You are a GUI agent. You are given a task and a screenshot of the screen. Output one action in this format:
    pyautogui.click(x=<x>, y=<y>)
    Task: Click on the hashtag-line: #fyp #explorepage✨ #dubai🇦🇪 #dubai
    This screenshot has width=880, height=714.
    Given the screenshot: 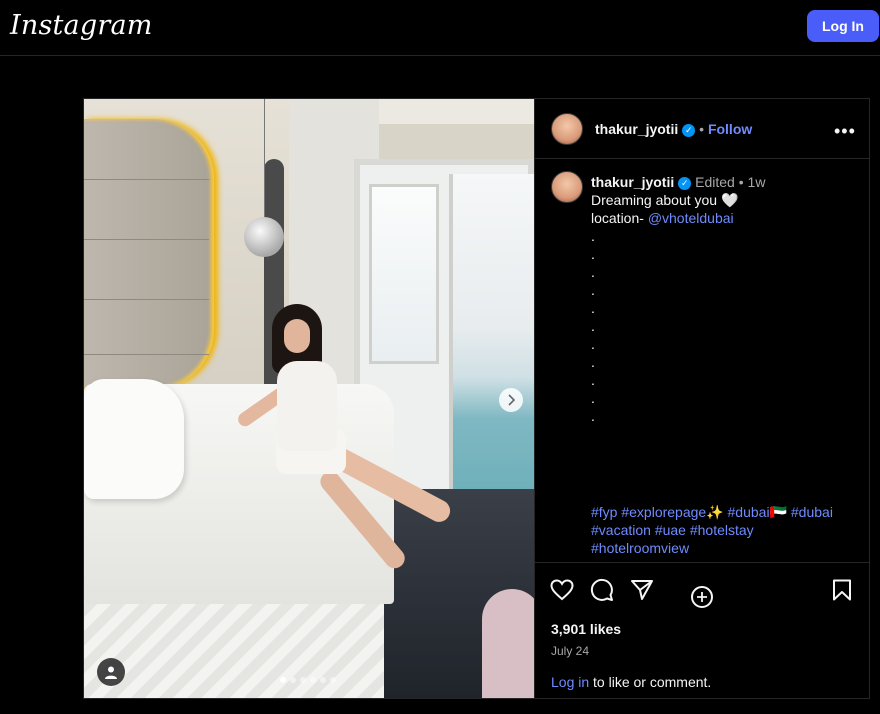 What is the action you would take?
    pyautogui.click(x=726, y=512)
    